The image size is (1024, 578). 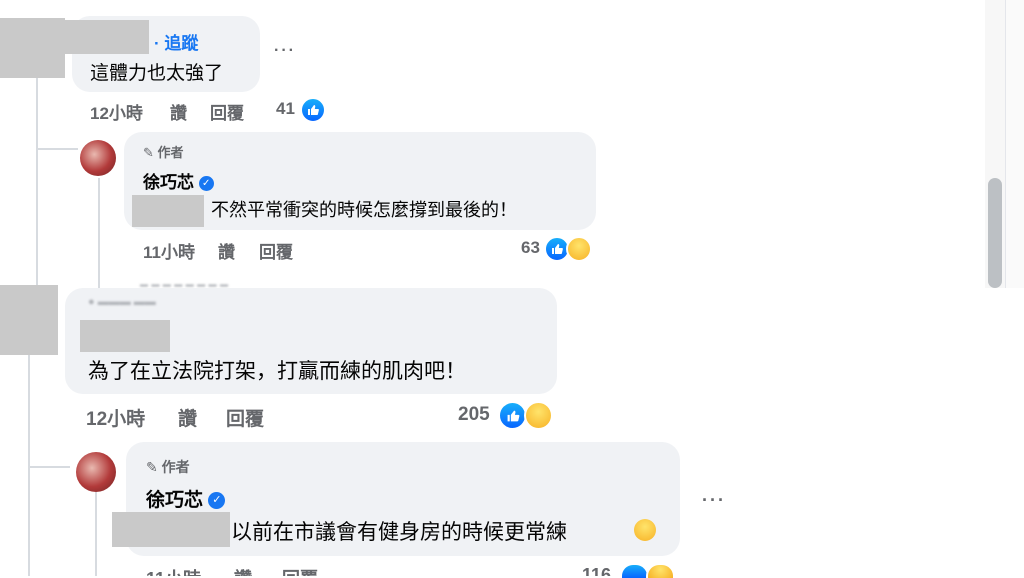 I want to click on reply-text: 以前在市議會有健身房的時候更常練, so click(x=399, y=532).